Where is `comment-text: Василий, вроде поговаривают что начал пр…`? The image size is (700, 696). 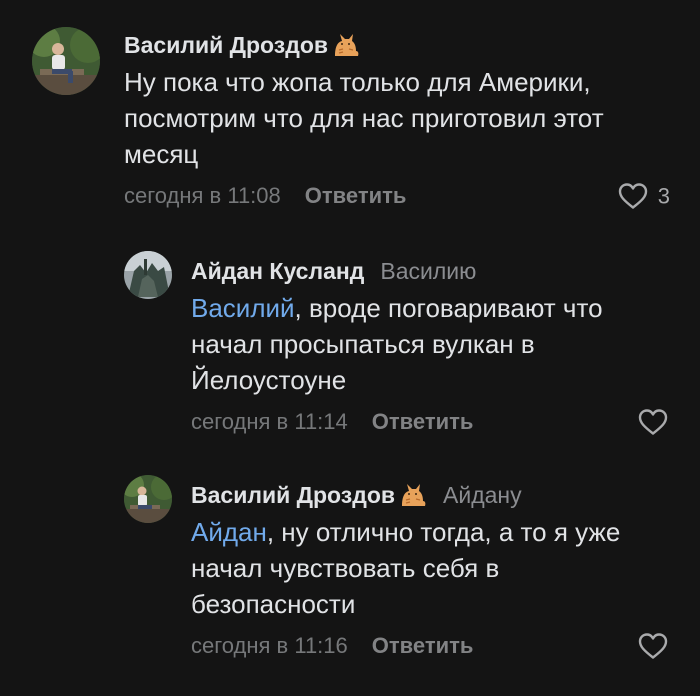 comment-text: Василий, вроде поговаривают что начал пр… is located at coordinates (397, 344).